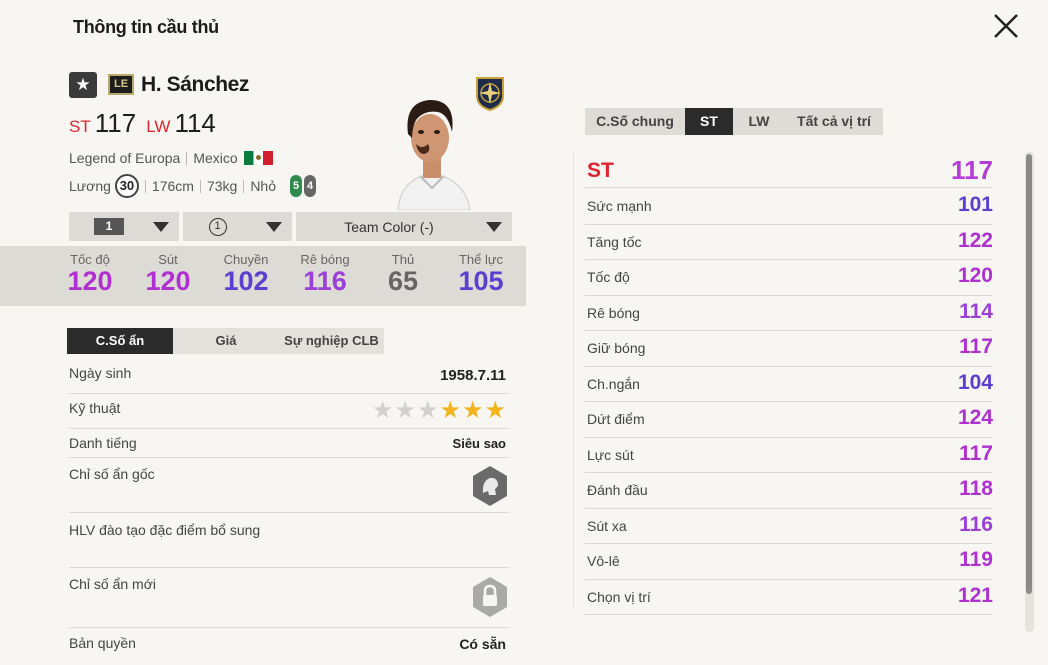  What do you see at coordinates (103, 443) in the screenshot?
I see `fame-label: Danh tiếng` at bounding box center [103, 443].